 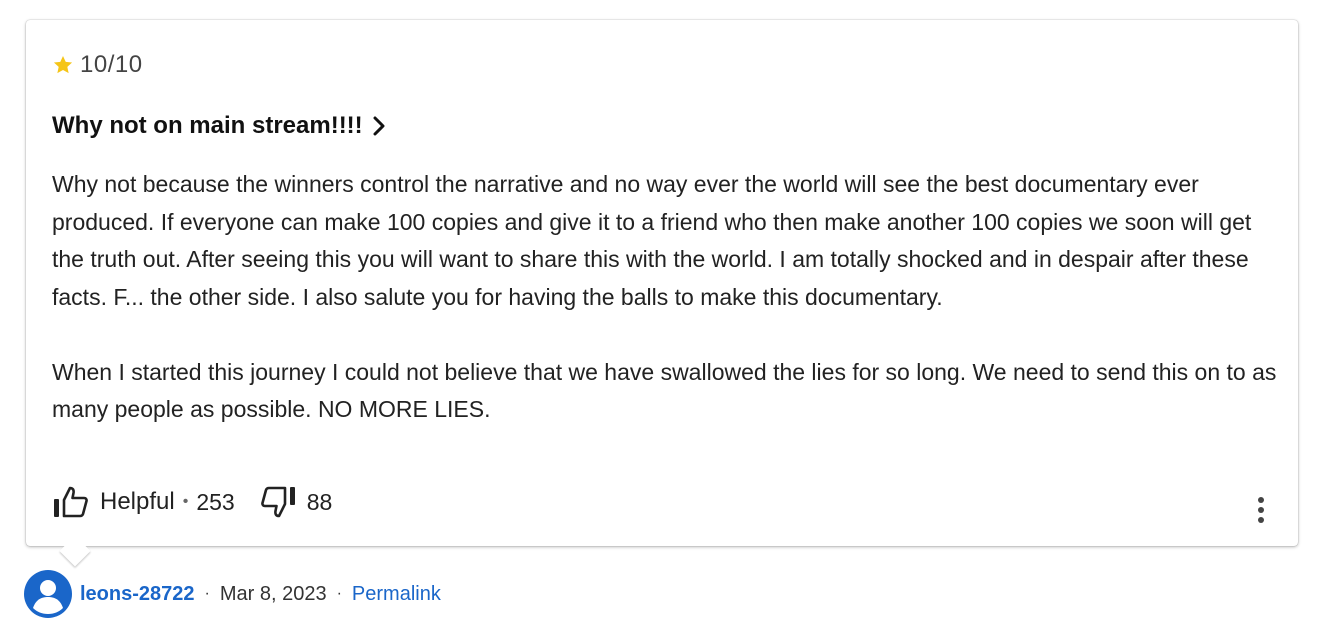 I want to click on author-row: leons-28722 · Mar 8, 2023 · Permalink, so click(x=232, y=594).